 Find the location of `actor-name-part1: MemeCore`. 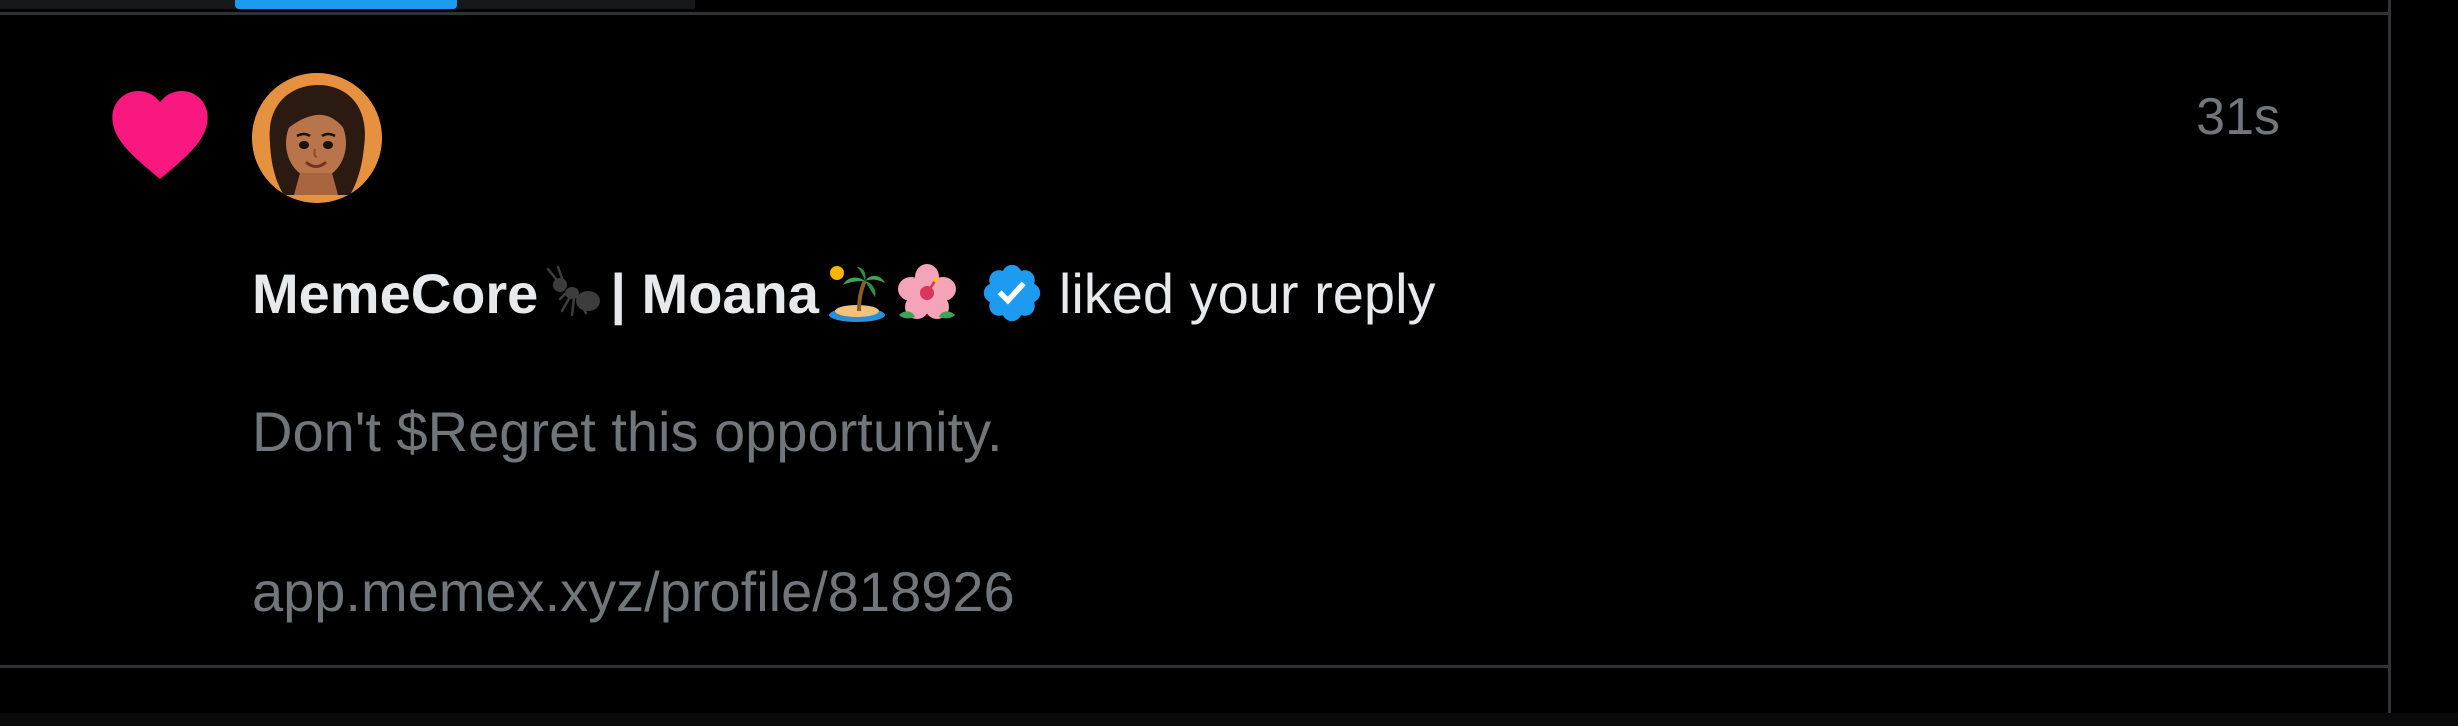

actor-name-part1: MemeCore is located at coordinates (395, 293).